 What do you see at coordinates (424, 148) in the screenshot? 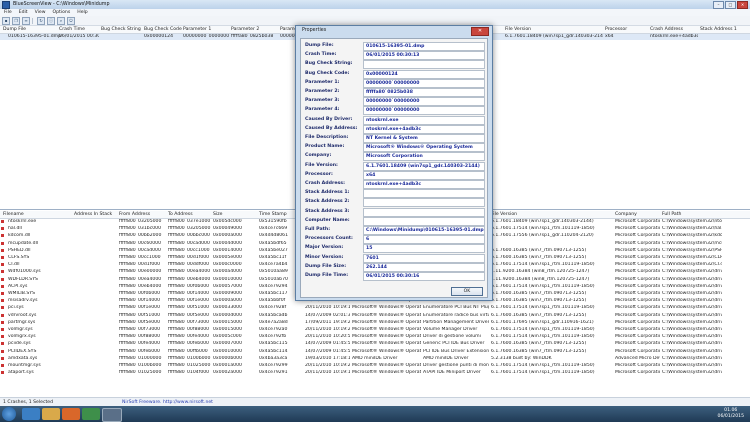
I see `property-value: Microsoft® Windows® Operating System` at bounding box center [424, 148].